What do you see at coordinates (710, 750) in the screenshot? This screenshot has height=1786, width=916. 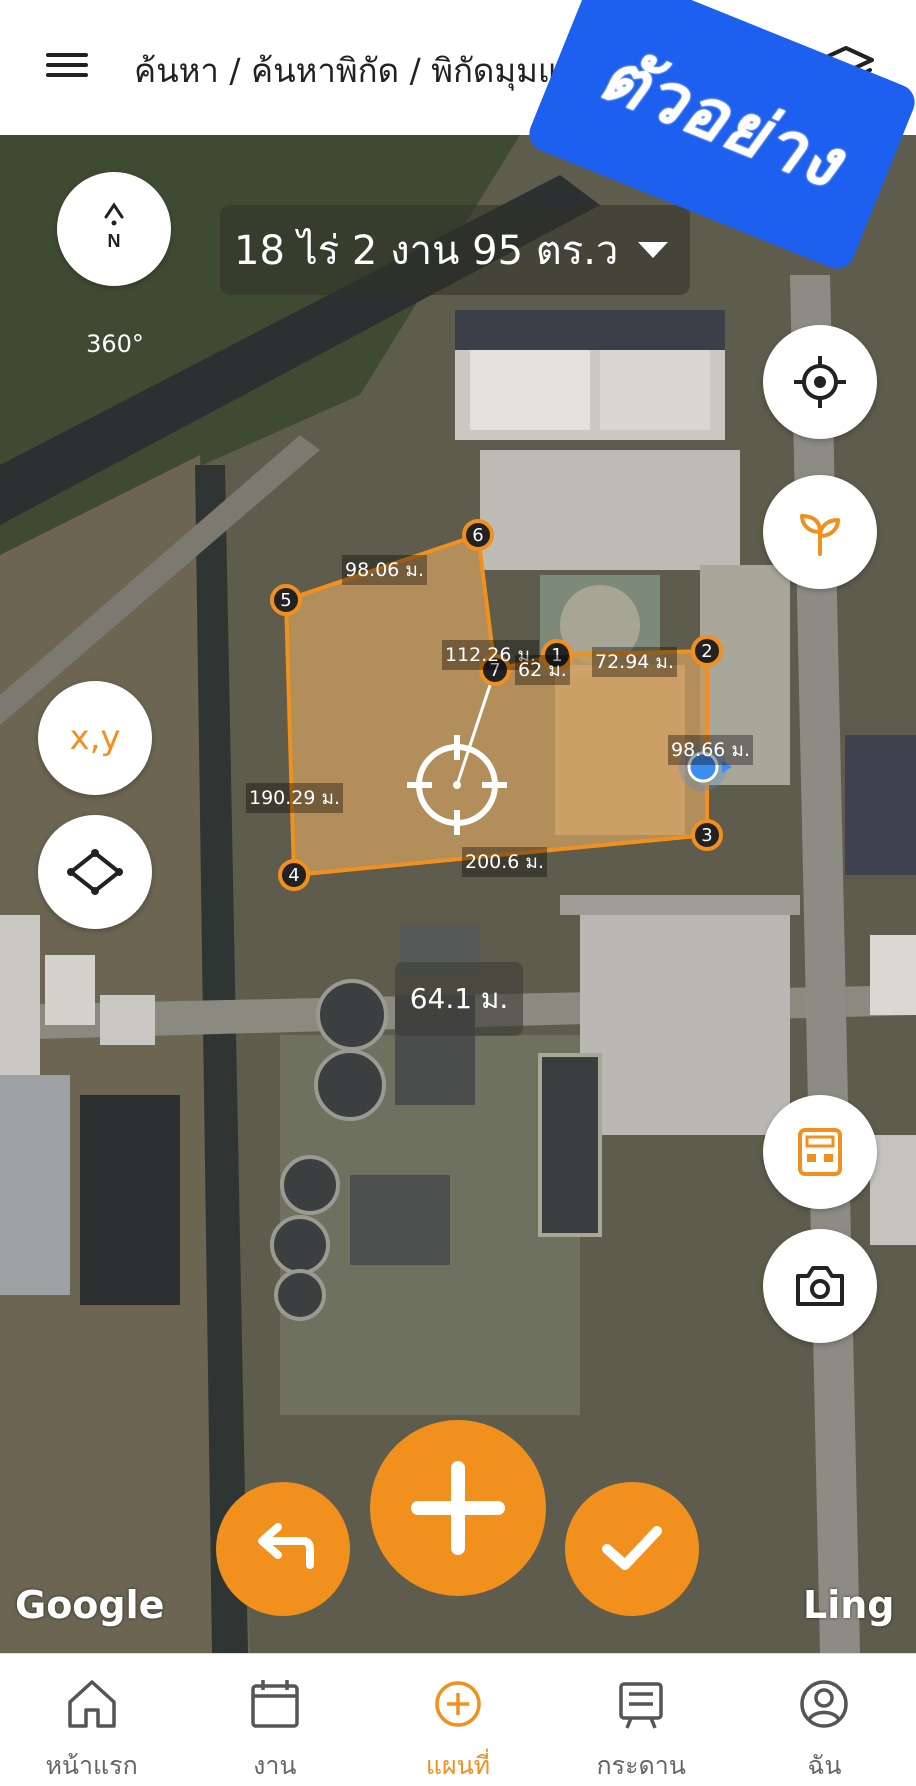 I see `edge-label: 98.66 ม.` at bounding box center [710, 750].